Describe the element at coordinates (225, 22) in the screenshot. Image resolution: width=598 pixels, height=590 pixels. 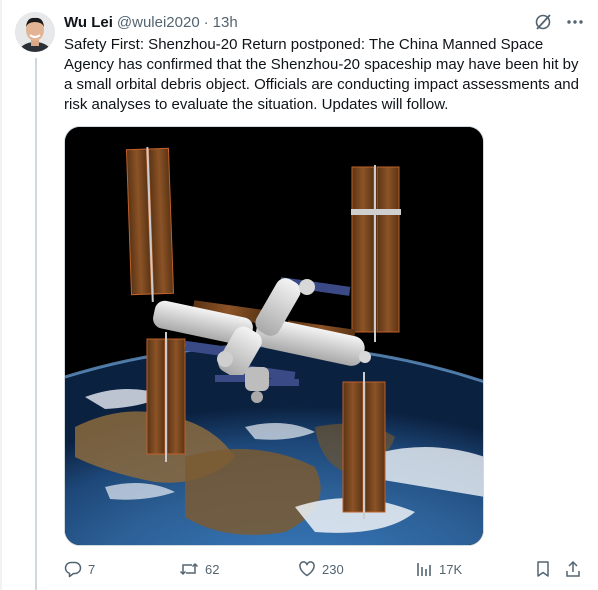
I see `timestamp: 13h` at that location.